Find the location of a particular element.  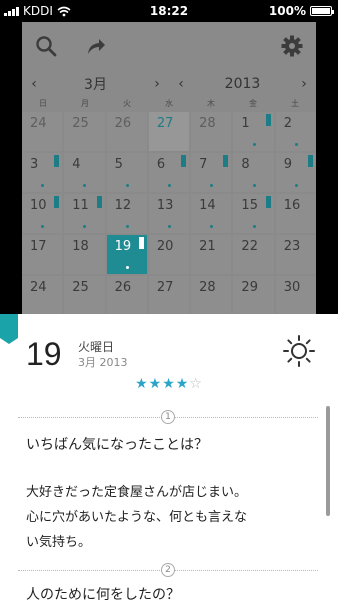

calendar-day: 20 is located at coordinates (169, 254).